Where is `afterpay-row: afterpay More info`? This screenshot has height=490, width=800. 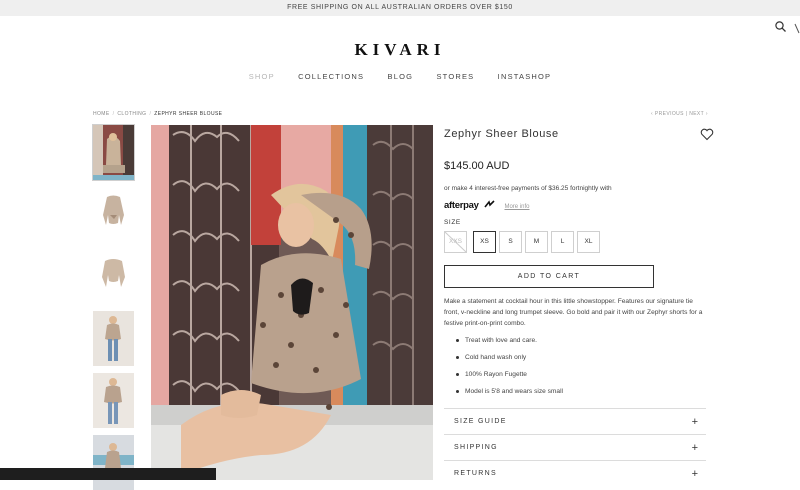 afterpay-row: afterpay More info is located at coordinates (486, 203).